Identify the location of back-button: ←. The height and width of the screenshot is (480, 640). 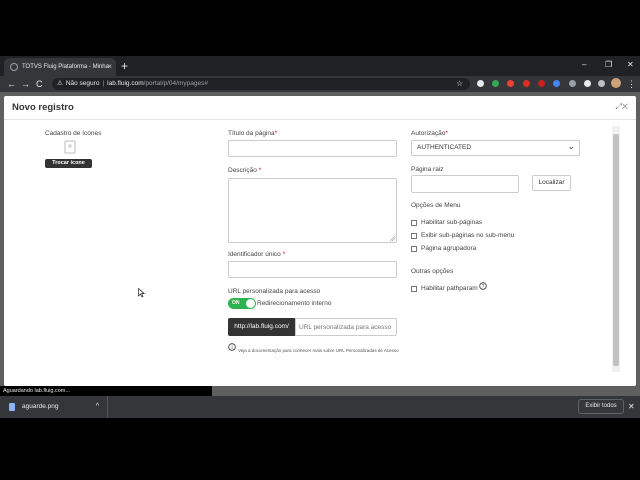
(11, 84).